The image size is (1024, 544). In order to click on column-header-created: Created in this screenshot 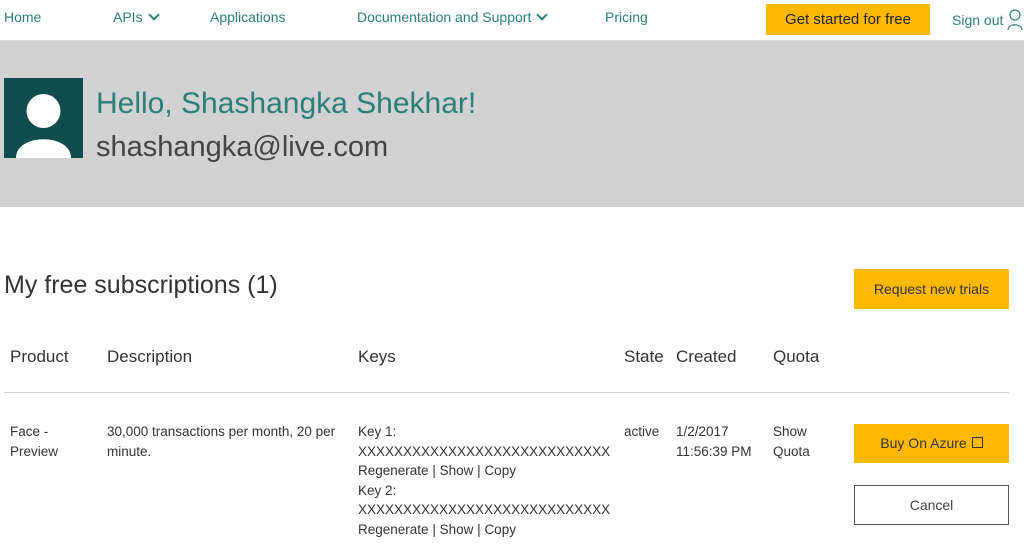, I will do `click(706, 356)`.